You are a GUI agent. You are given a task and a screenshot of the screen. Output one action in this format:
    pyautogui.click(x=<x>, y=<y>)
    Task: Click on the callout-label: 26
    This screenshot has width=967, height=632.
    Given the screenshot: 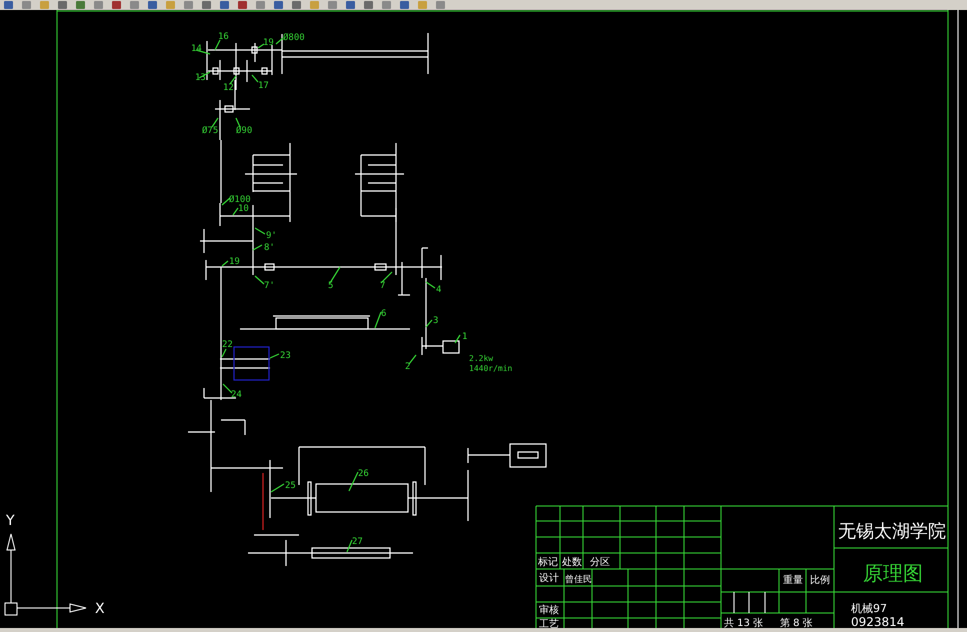 What is the action you would take?
    pyautogui.click(x=363, y=474)
    